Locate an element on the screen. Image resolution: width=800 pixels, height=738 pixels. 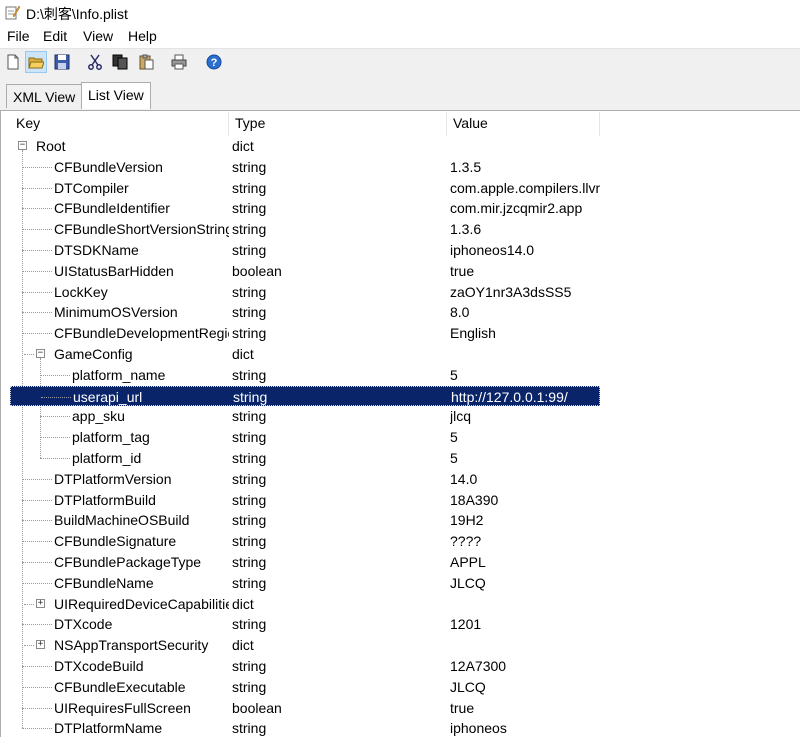
tree-row: MinimumOSVersion string 8.0 is located at coordinates (305, 312).